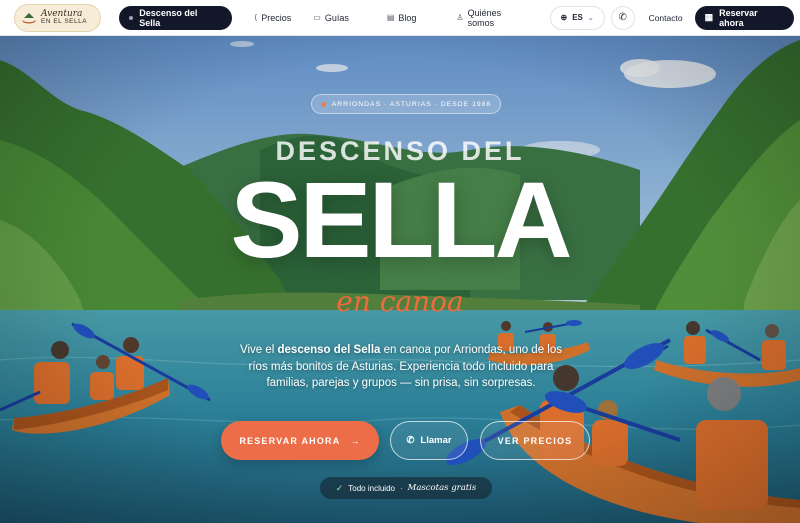 The image size is (800, 523). Describe the element at coordinates (62, 13) in the screenshot. I see `logo-line1: Aventura` at that location.